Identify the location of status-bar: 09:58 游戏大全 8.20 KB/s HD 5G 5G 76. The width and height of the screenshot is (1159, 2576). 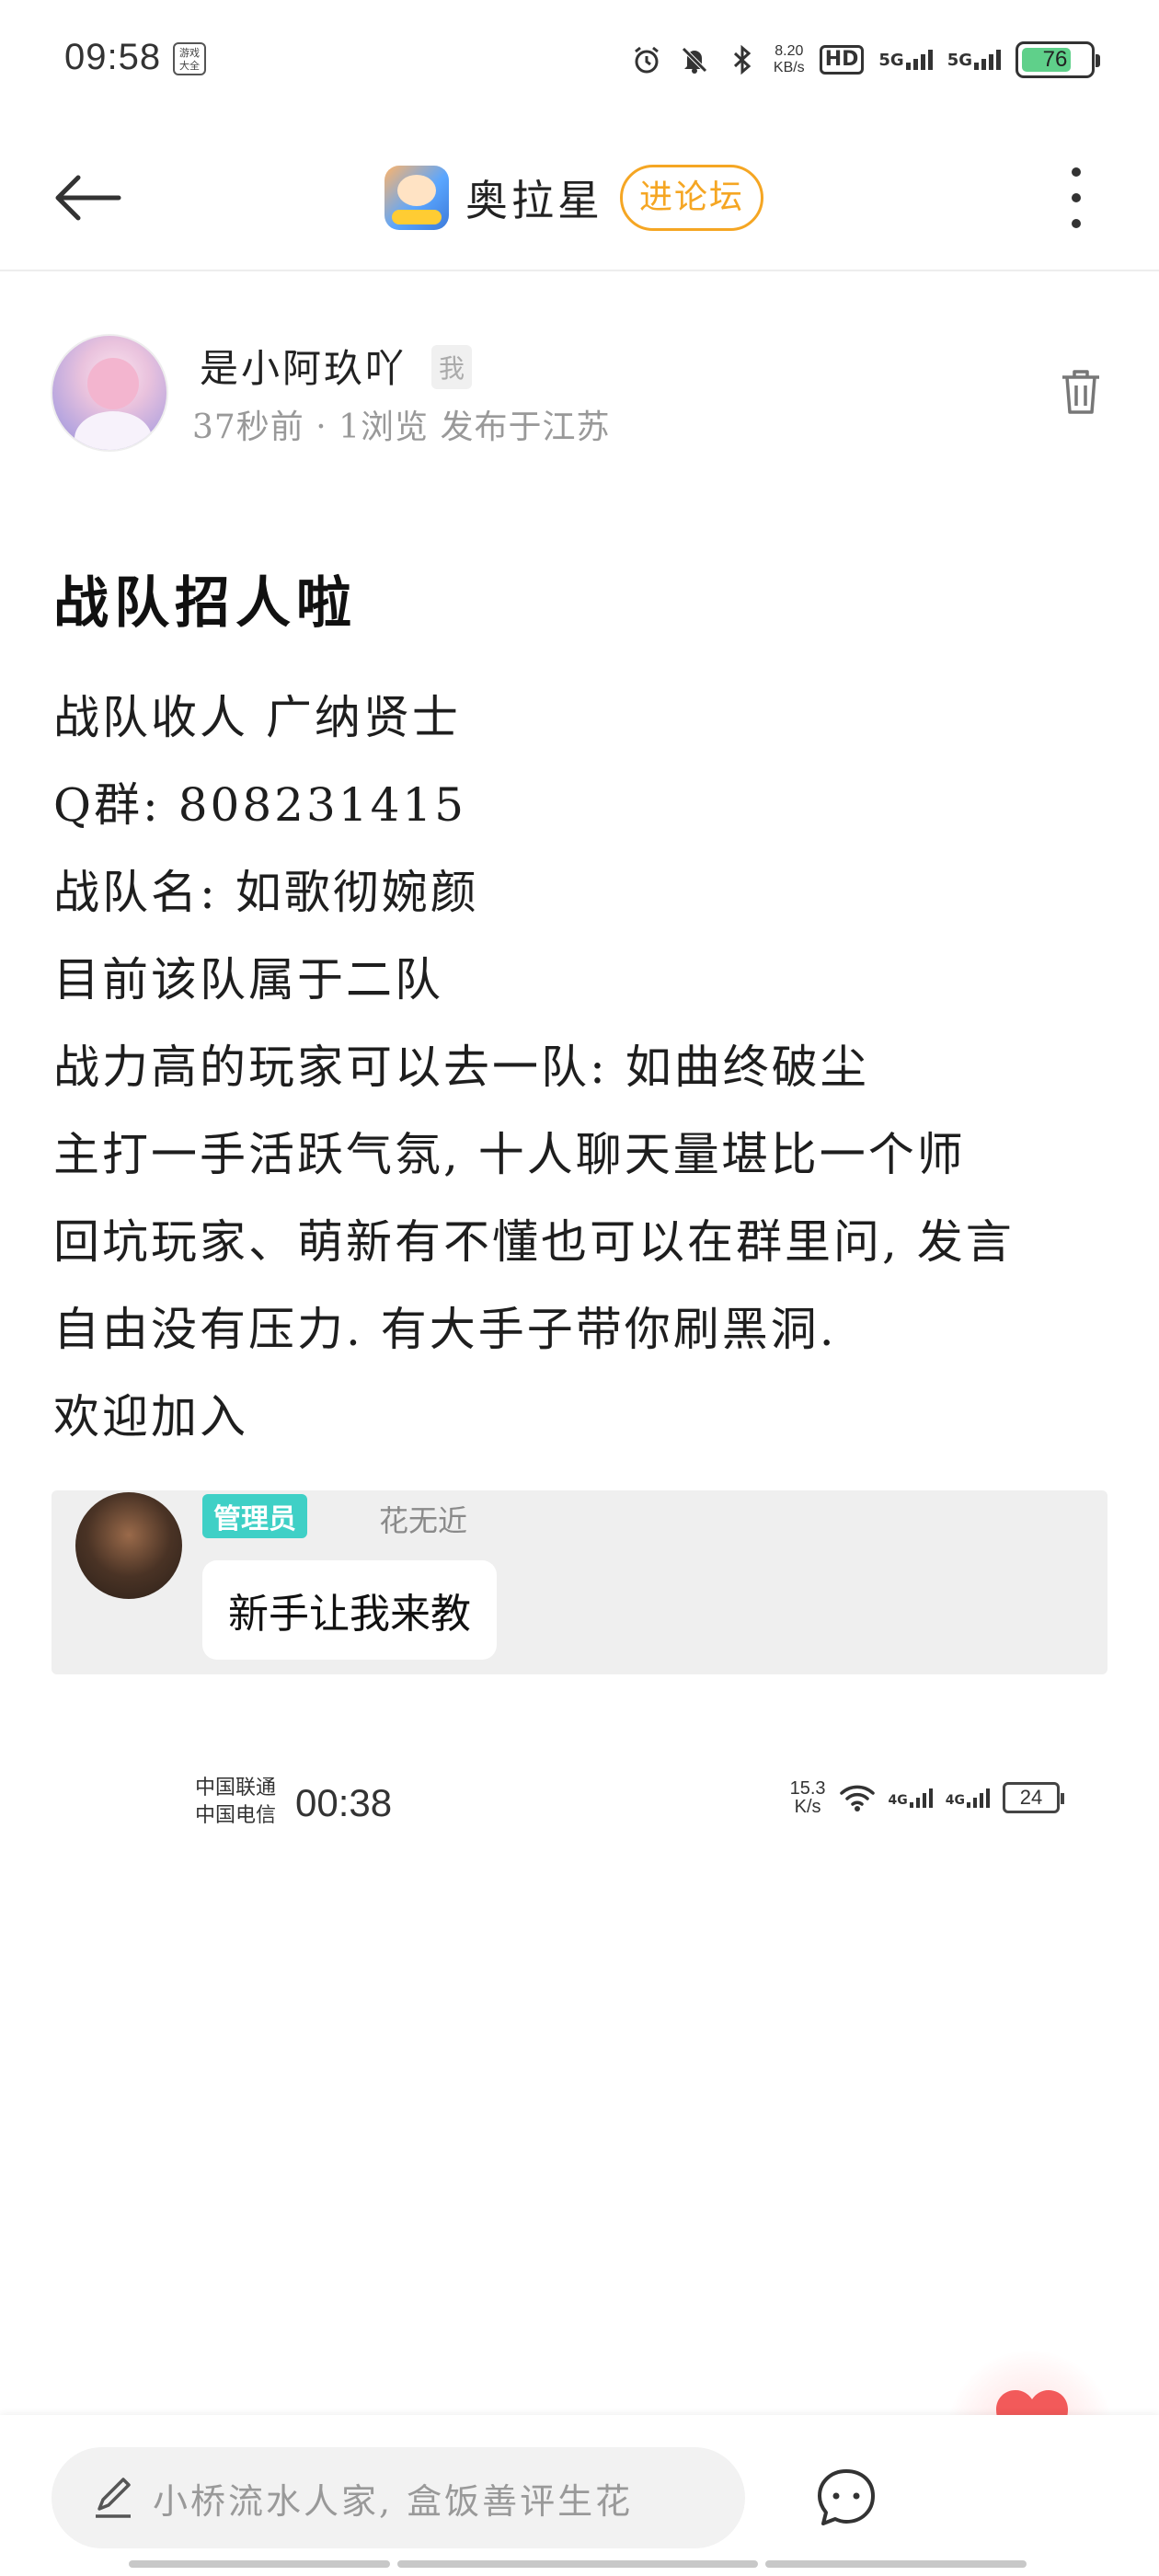
(579, 60).